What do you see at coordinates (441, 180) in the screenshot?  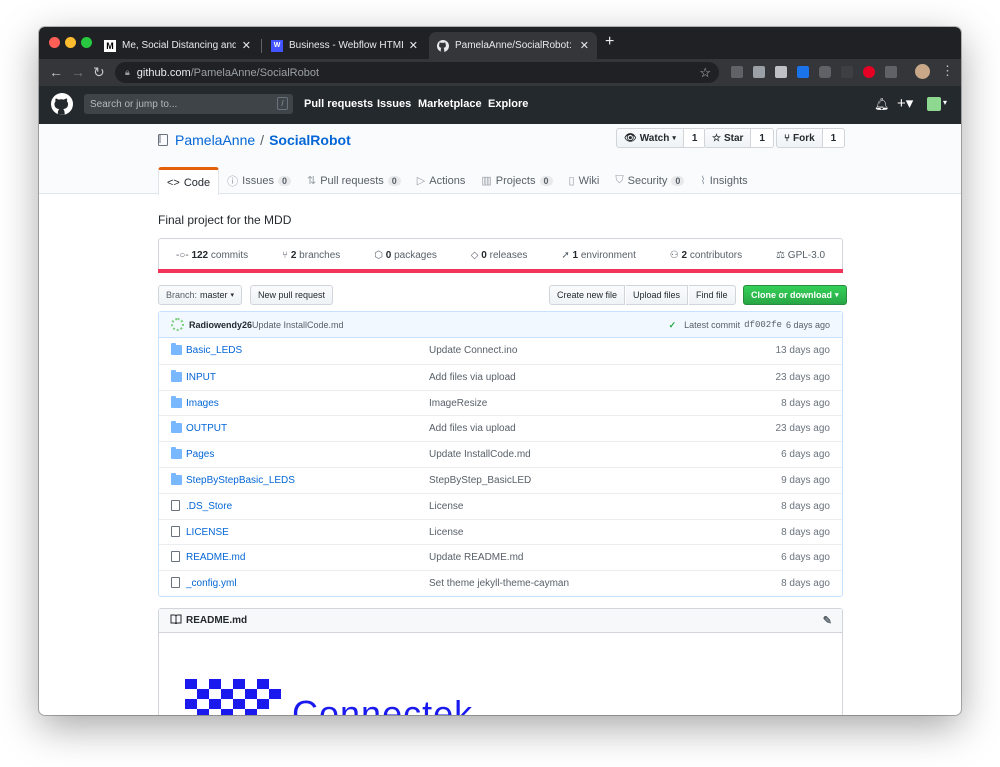 I see `tab-actions: ▷ Actions` at bounding box center [441, 180].